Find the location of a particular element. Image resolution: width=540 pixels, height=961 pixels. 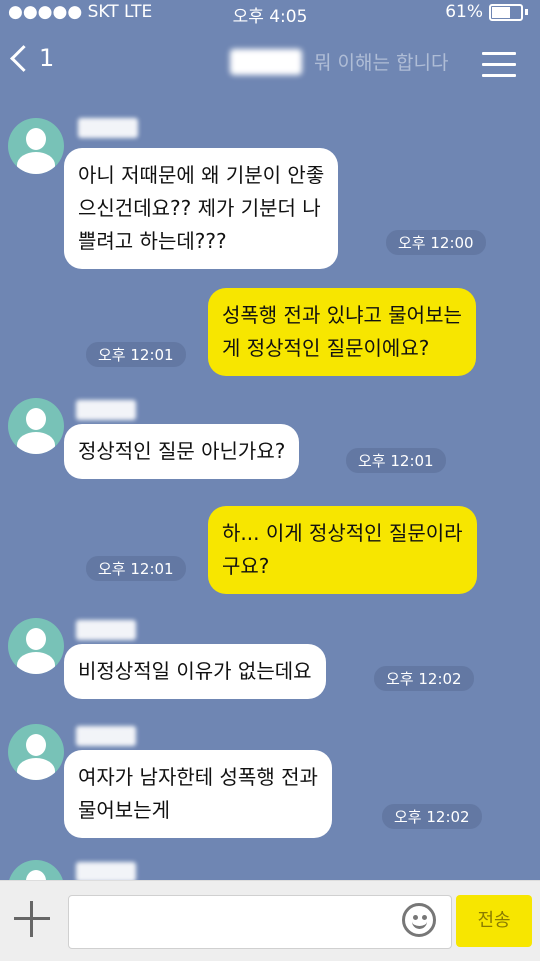

message-bubble: 정상적인 질문 아닌가요? is located at coordinates (182, 451).